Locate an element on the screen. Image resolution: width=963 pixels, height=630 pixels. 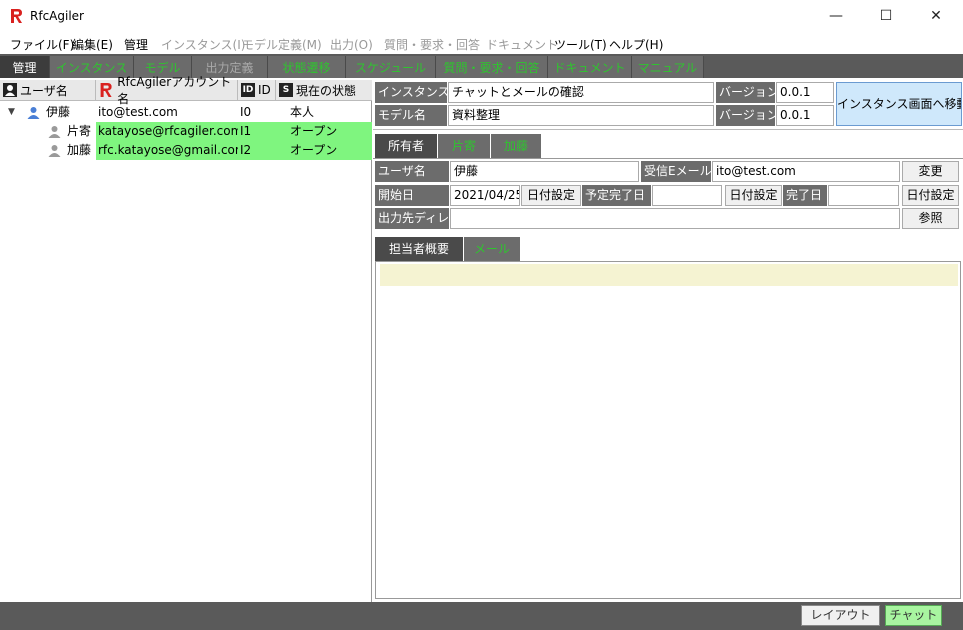
tab-mail: メール is located at coordinates (492, 249).